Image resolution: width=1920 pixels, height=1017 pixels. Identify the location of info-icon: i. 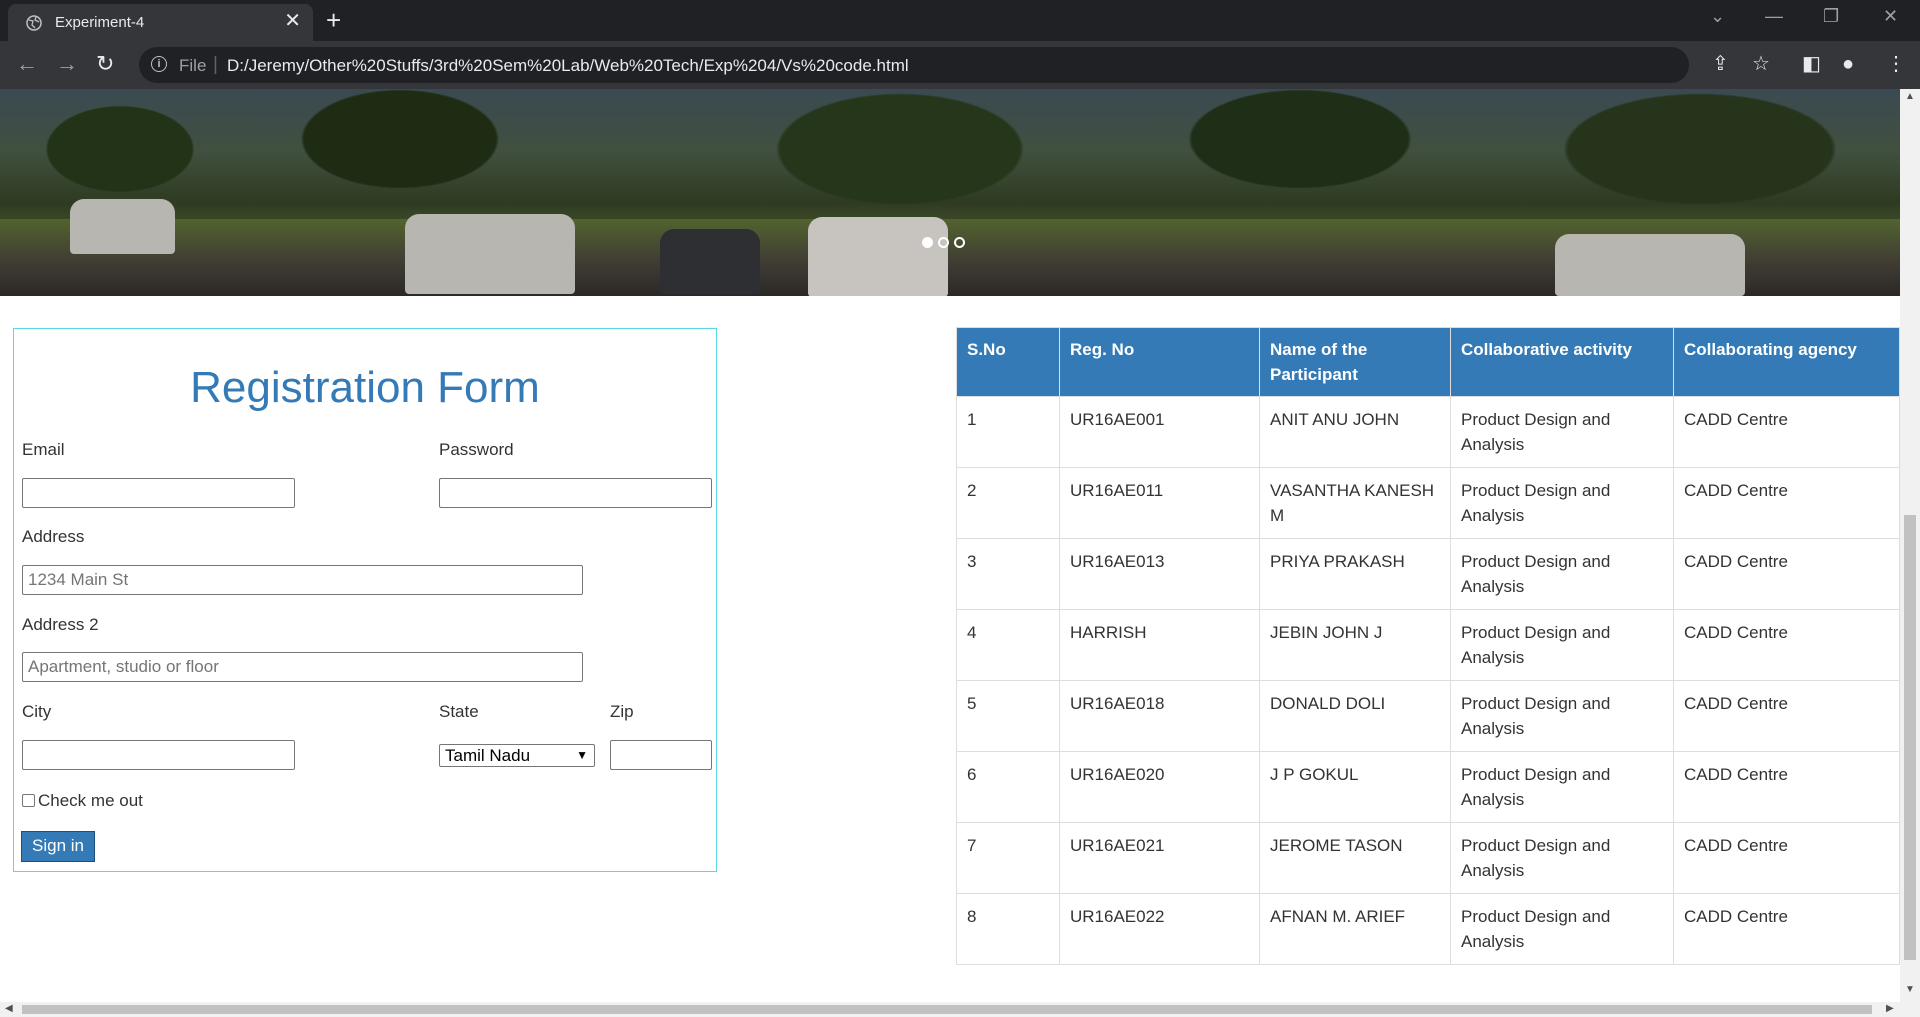
(159, 64).